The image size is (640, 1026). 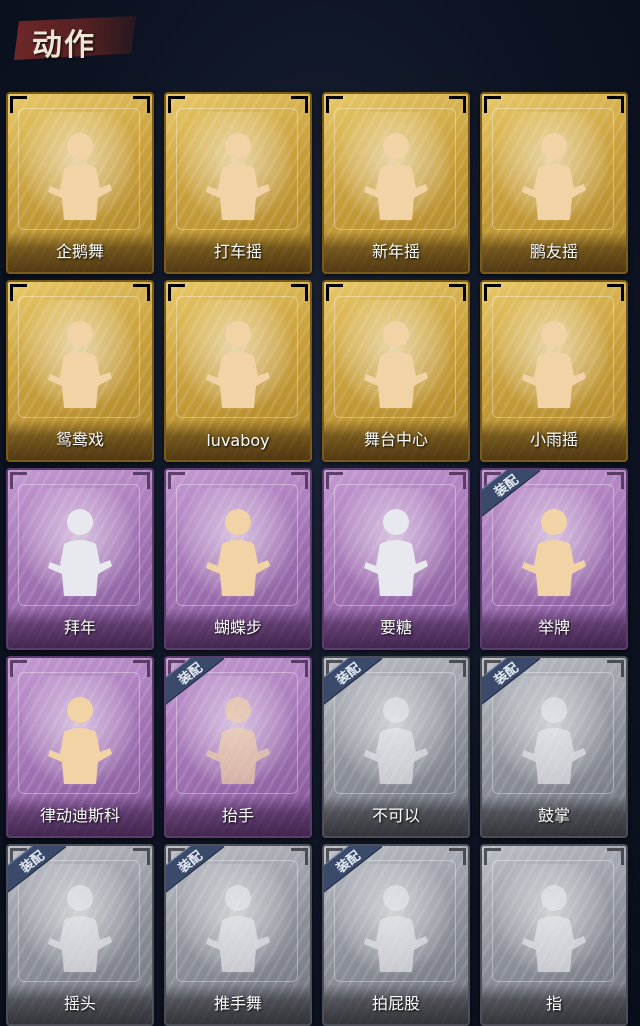 I want to click on emote-card: 蝴蝶步, so click(x=238, y=559).